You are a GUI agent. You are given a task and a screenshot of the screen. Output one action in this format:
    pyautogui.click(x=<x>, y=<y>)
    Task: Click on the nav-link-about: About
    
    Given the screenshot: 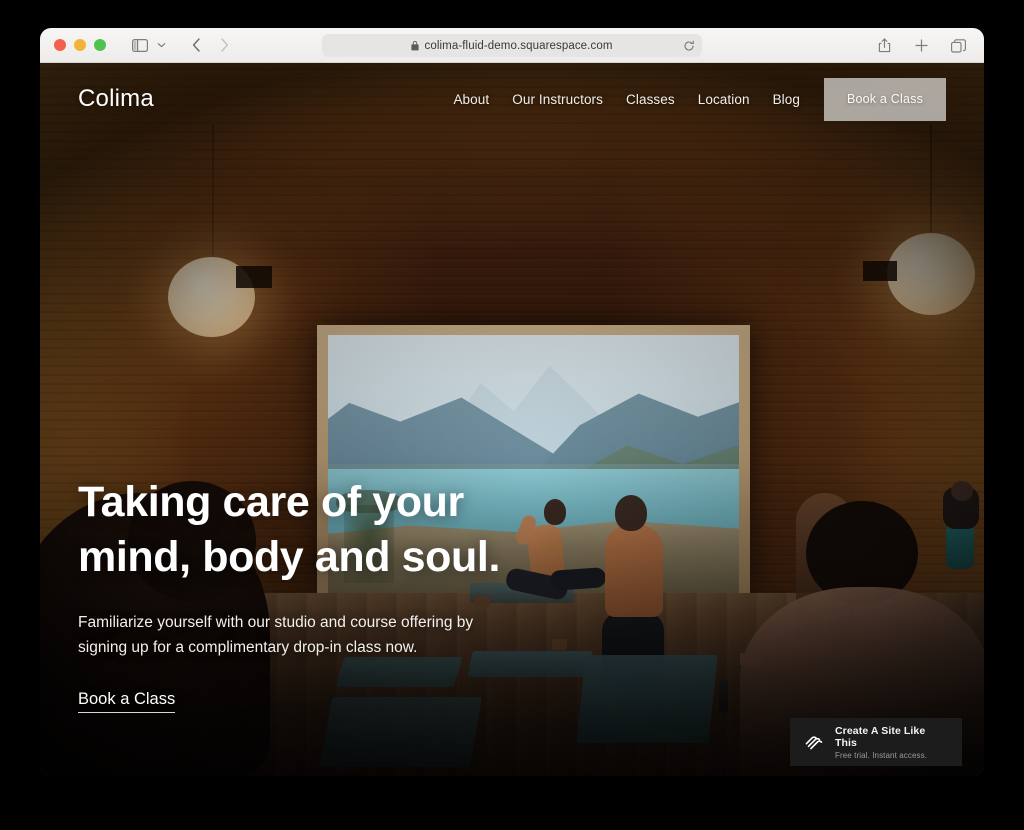 What is the action you would take?
    pyautogui.click(x=471, y=99)
    